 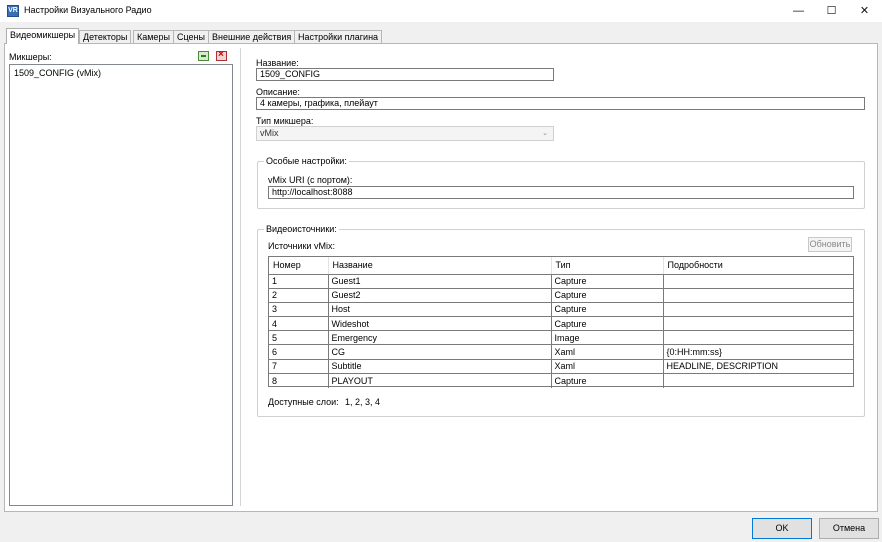 I want to click on table-cell: Subtitle, so click(x=440, y=366).